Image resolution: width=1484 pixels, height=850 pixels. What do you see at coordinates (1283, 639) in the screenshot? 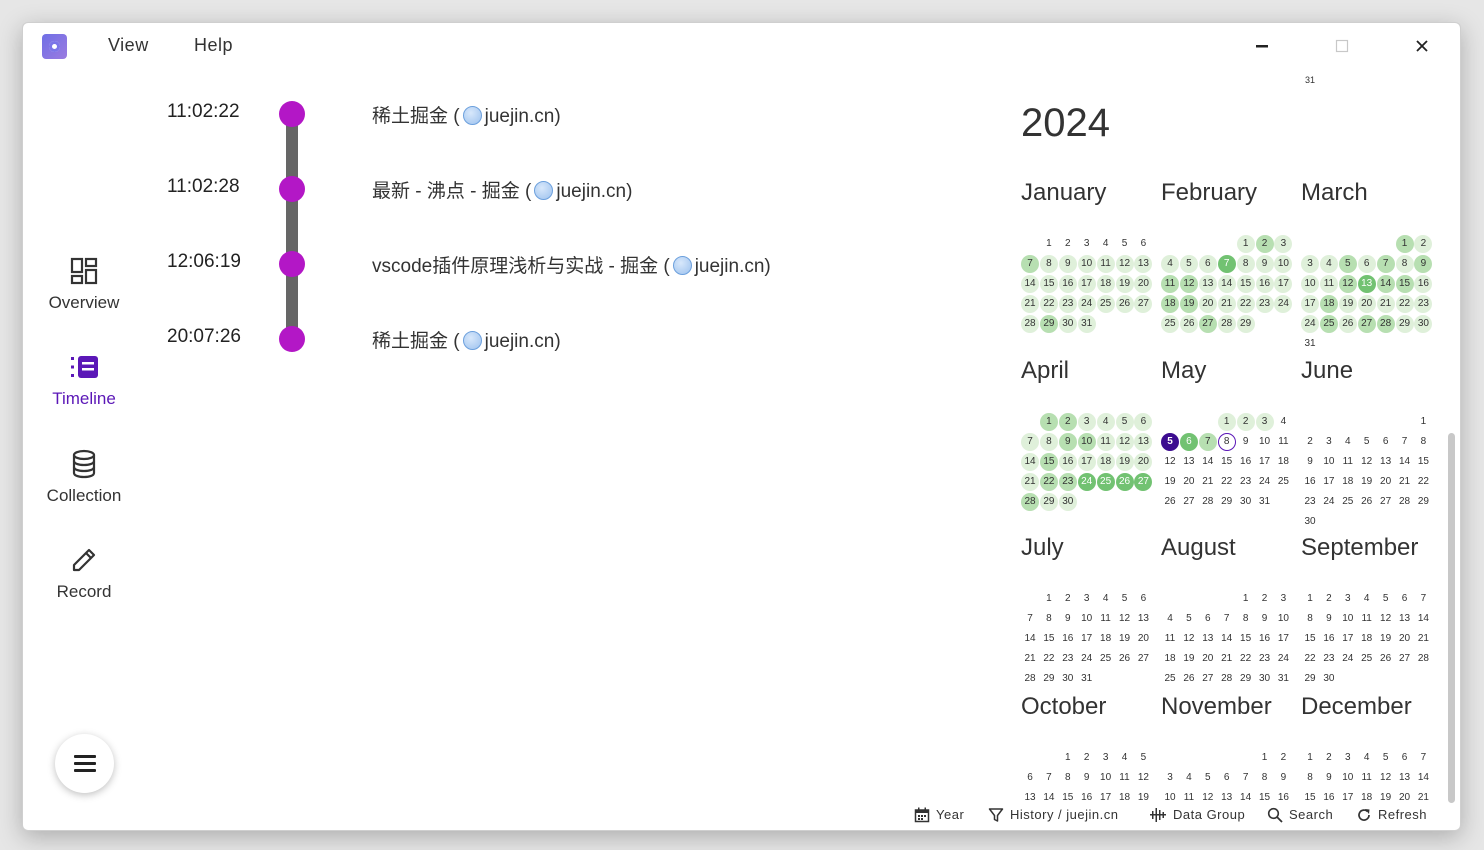
I see `calendar-day: 17` at bounding box center [1283, 639].